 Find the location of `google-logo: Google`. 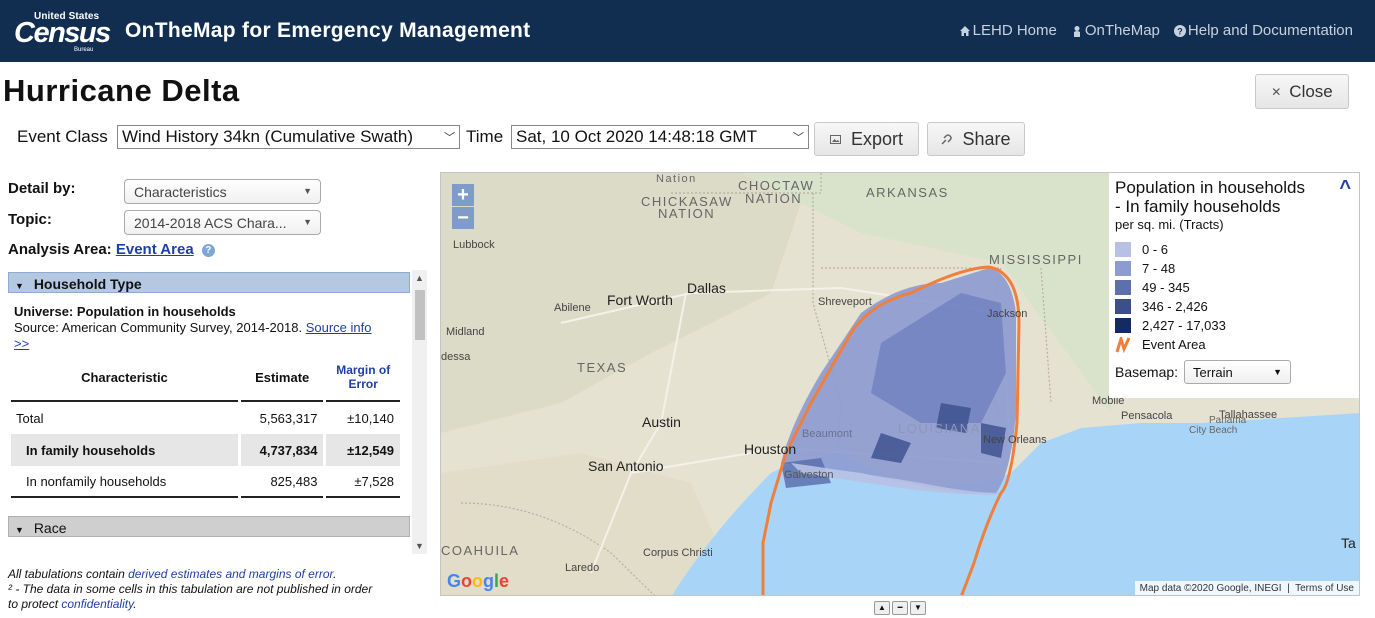

google-logo: Google is located at coordinates (478, 581).